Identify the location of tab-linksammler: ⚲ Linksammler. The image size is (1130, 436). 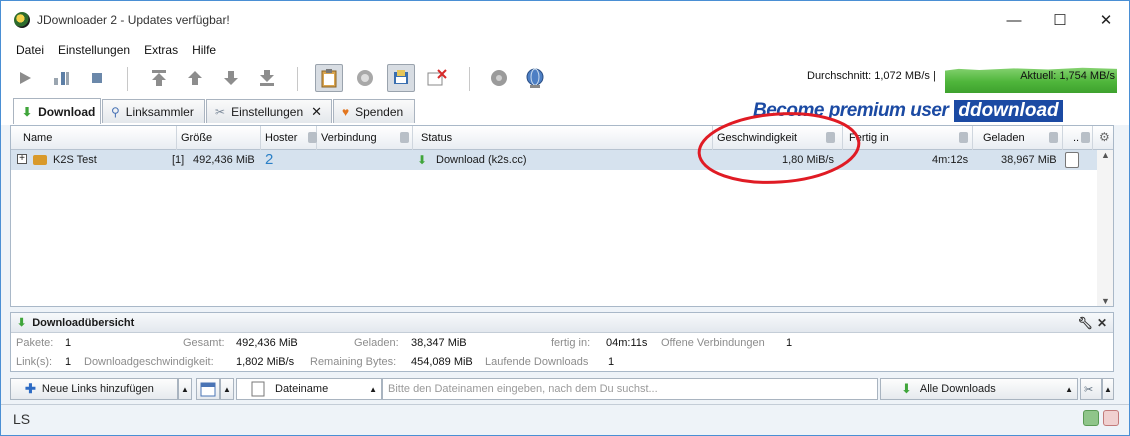
(153, 111).